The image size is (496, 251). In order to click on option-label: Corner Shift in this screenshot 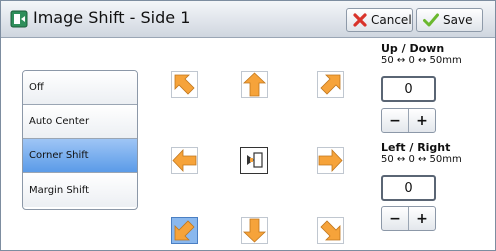, I will do `click(59, 155)`.